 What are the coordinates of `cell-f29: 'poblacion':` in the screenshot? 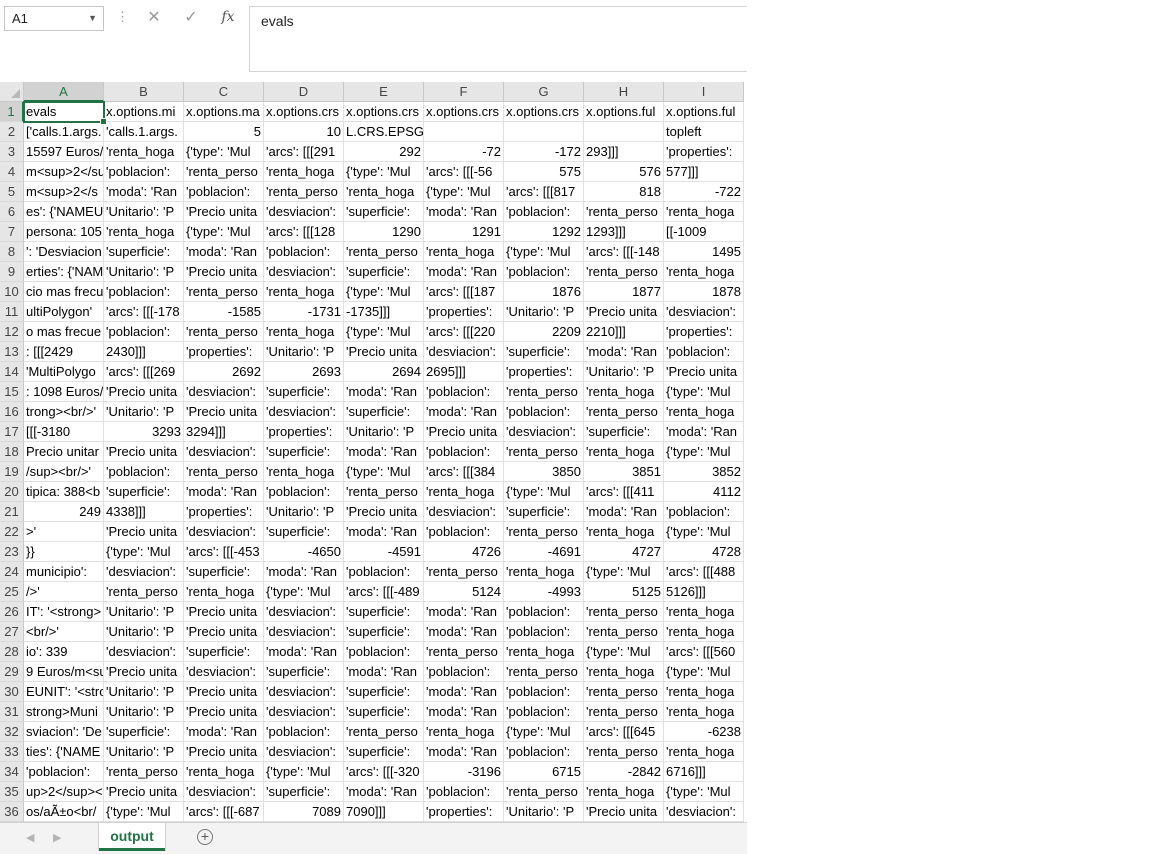 It's located at (464, 672).